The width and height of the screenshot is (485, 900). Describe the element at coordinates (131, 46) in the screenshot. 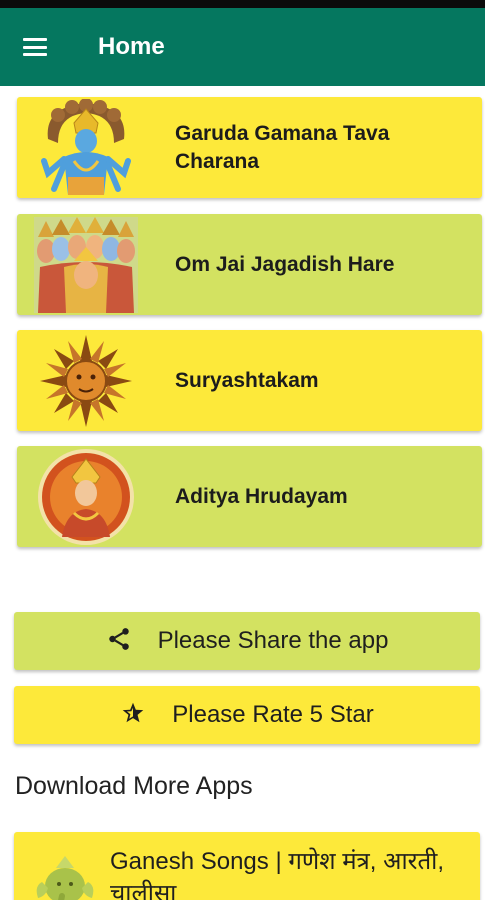

I see `page-title: Home` at that location.